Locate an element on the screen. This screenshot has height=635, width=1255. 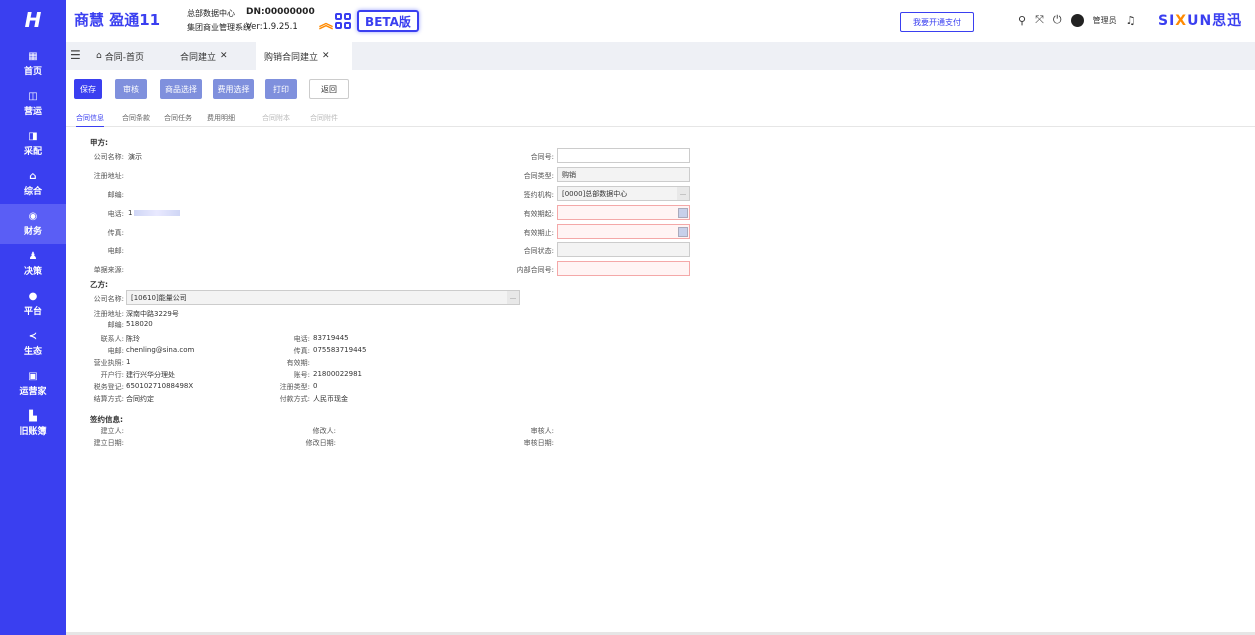
bag-icon: ⌂ is located at coordinates (33, 176).